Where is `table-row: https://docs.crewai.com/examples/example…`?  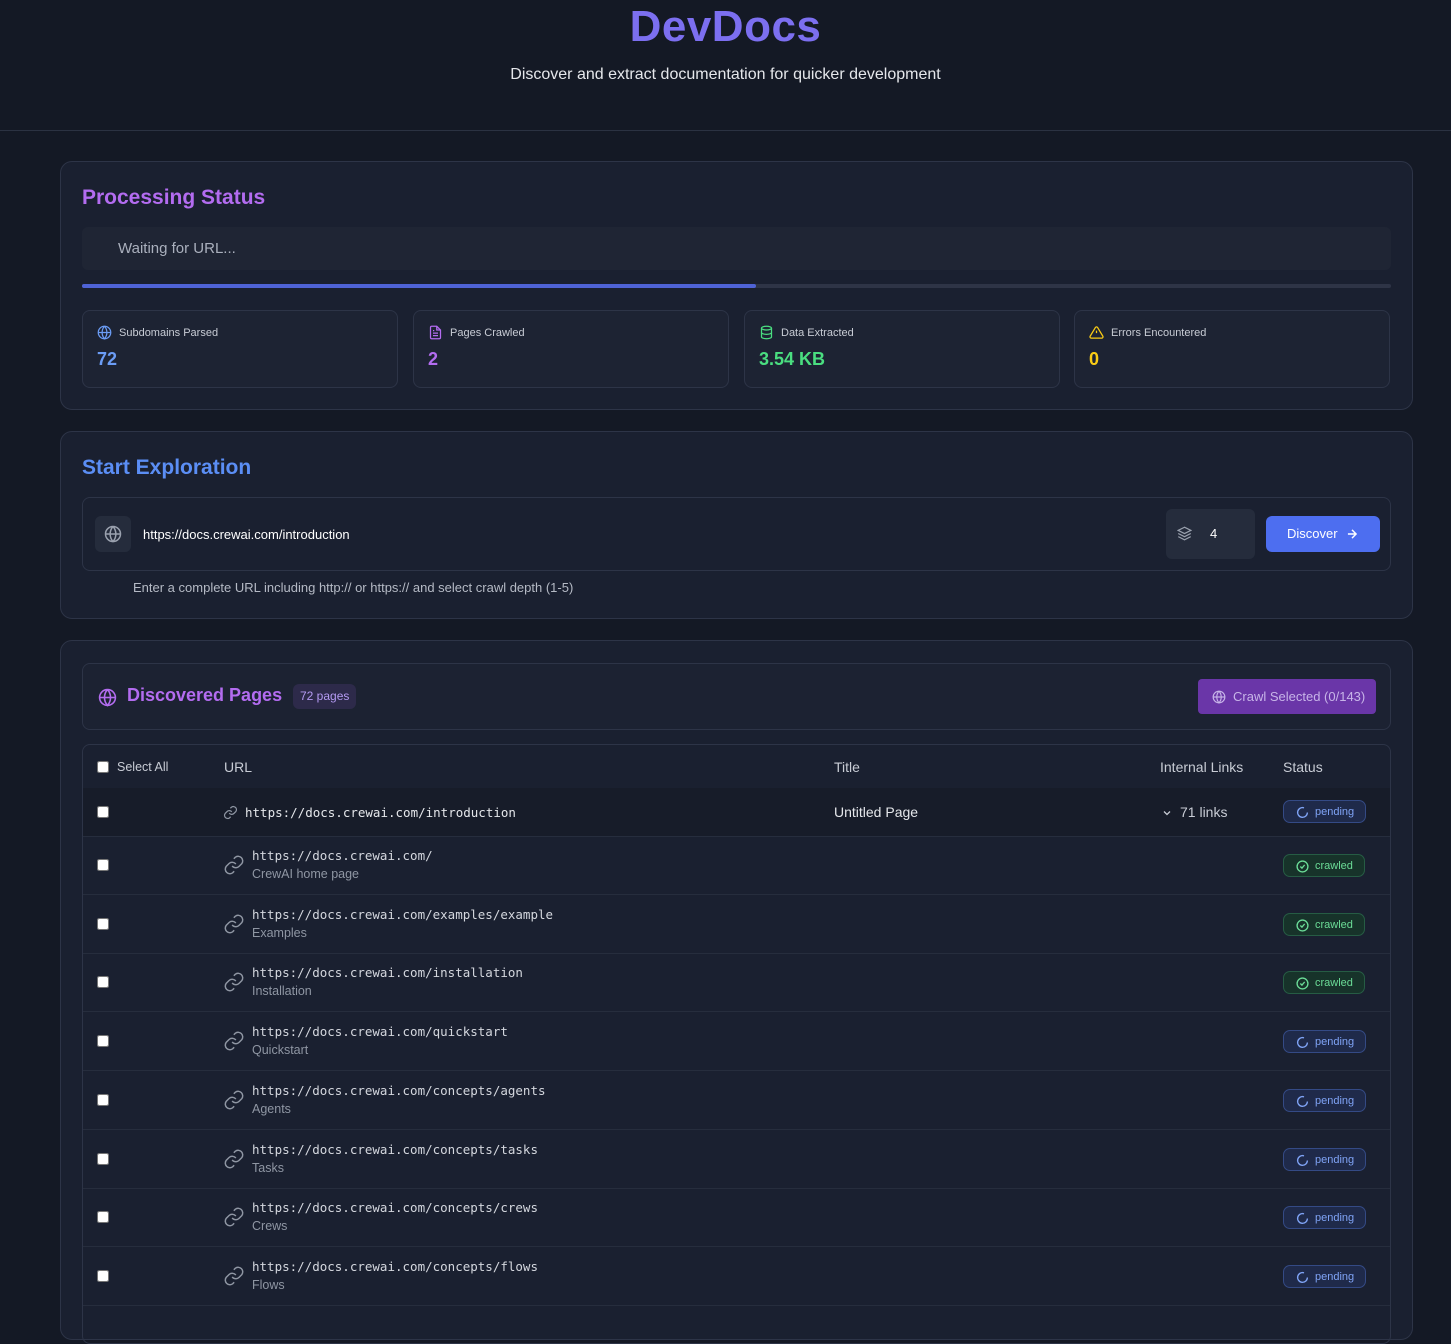
table-row: https://docs.crewai.com/examples/example… is located at coordinates (736, 925).